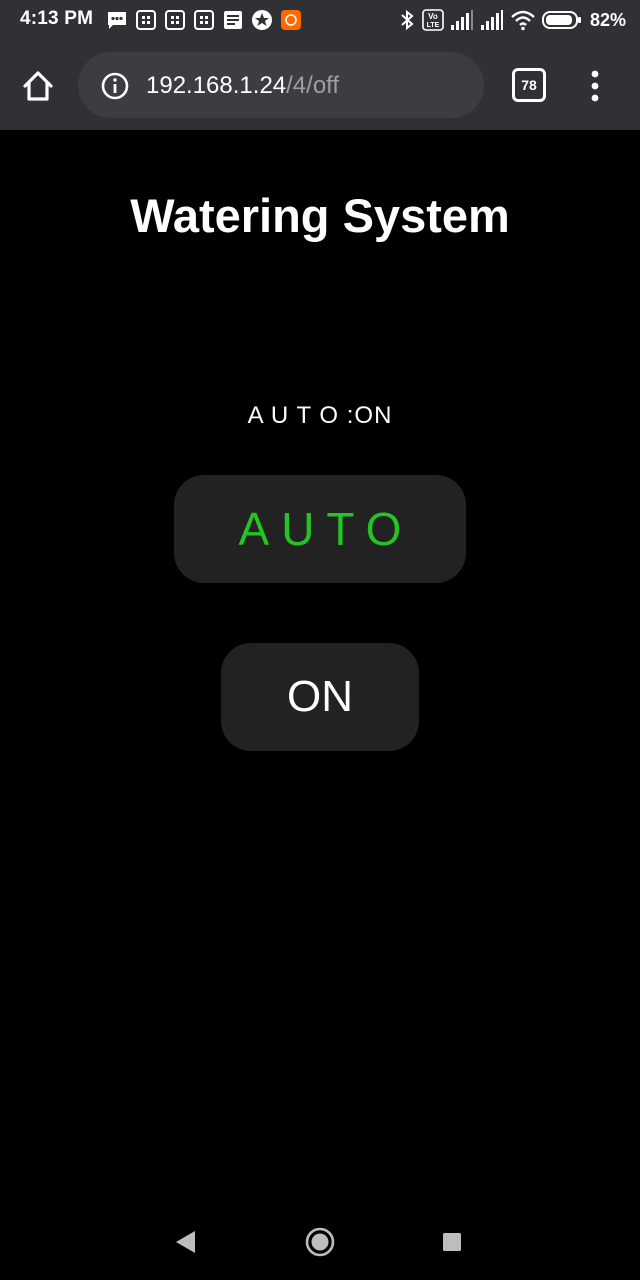  I want to click on page-title: Watering System, so click(320, 215).